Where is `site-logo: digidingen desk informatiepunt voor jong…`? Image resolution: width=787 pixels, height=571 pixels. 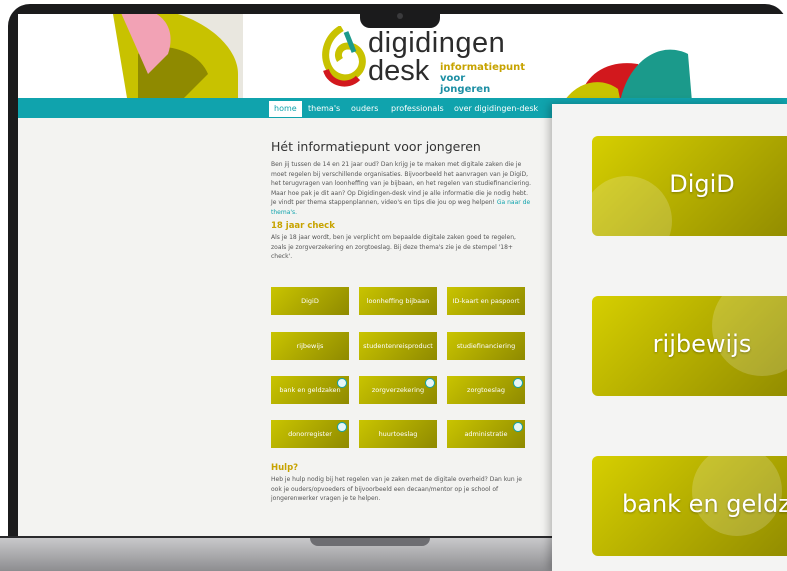
site-logo: digidingen desk informatiepunt voor jong… is located at coordinates (421, 61).